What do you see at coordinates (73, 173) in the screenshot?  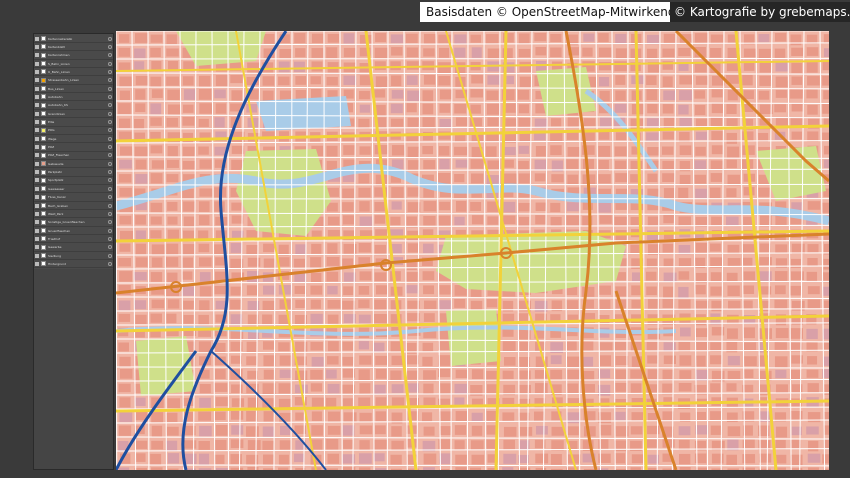 I see `layer-row: Parkplatz` at bounding box center [73, 173].